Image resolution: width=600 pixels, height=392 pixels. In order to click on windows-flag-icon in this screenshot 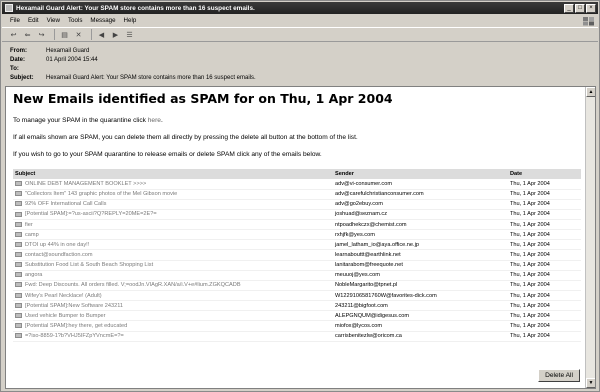, I will do `click(588, 20)`.